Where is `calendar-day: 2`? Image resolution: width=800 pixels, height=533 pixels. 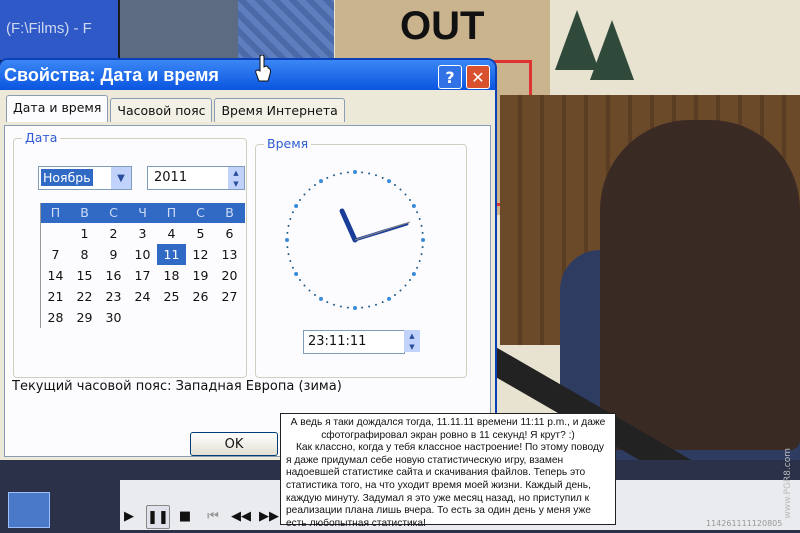
calendar-day: 2 is located at coordinates (113, 233).